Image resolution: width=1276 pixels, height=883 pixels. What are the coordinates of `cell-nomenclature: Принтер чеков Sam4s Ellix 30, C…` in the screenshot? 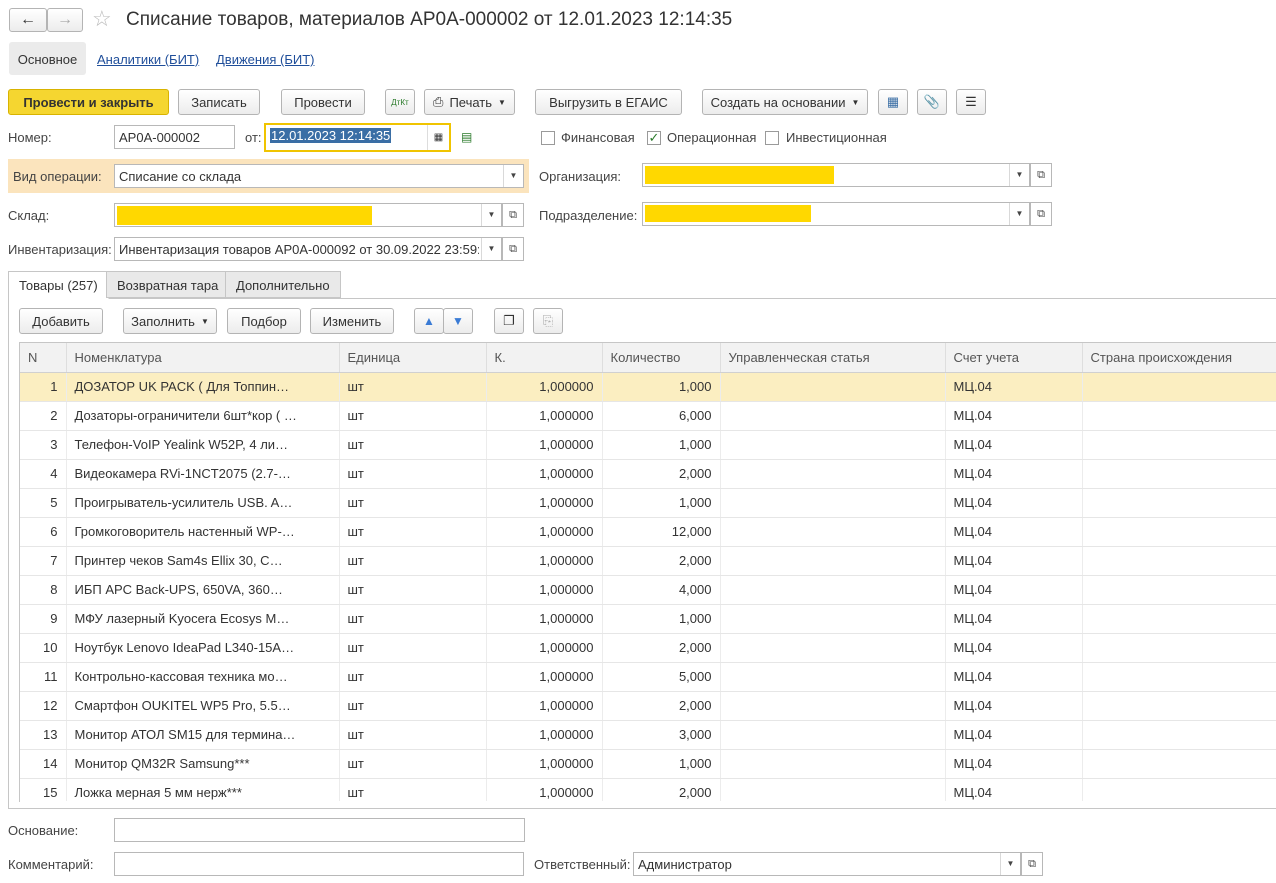 It's located at (203, 561).